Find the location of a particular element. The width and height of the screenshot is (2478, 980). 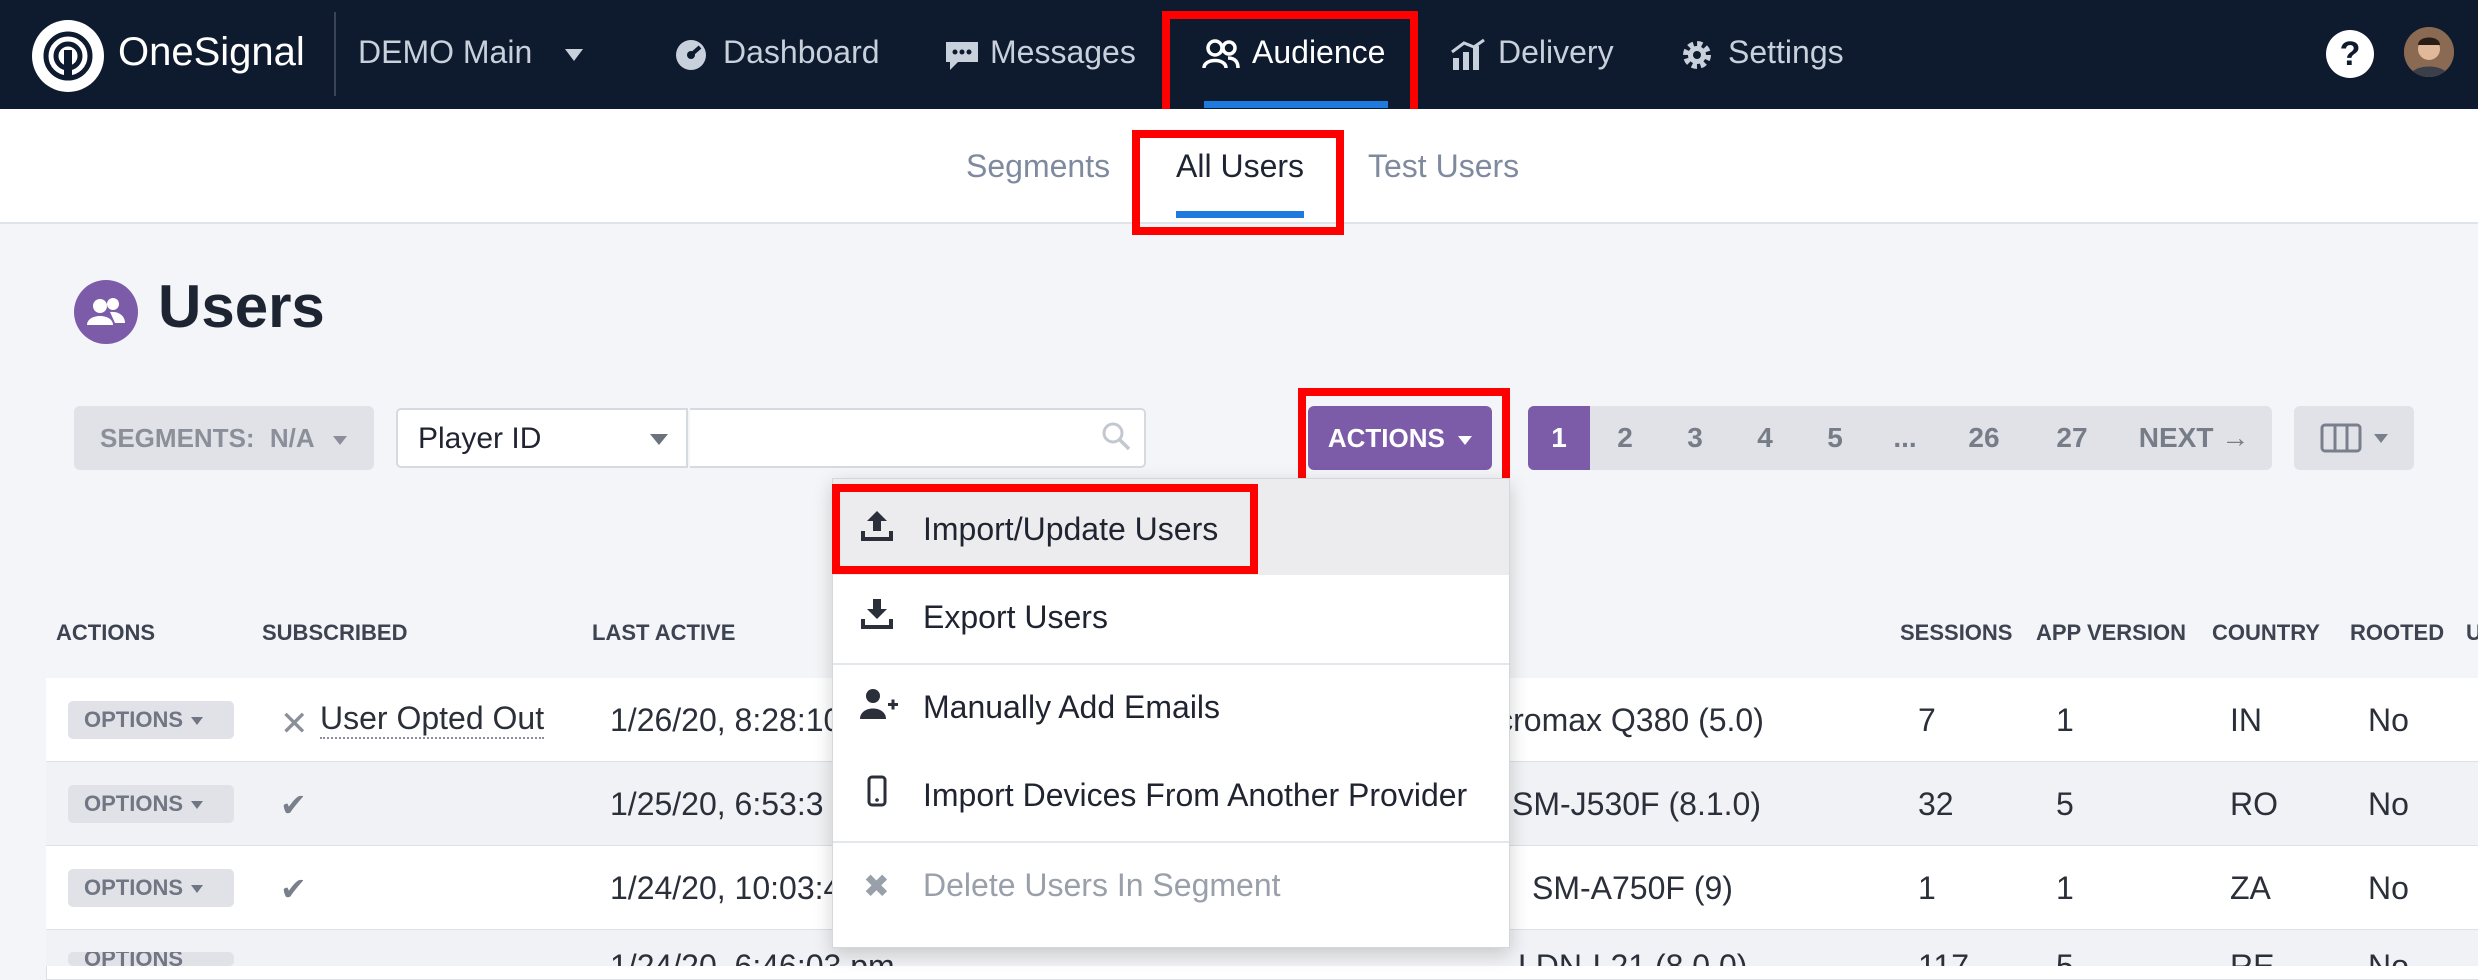

brand-name: OneSignal is located at coordinates (211, 52).